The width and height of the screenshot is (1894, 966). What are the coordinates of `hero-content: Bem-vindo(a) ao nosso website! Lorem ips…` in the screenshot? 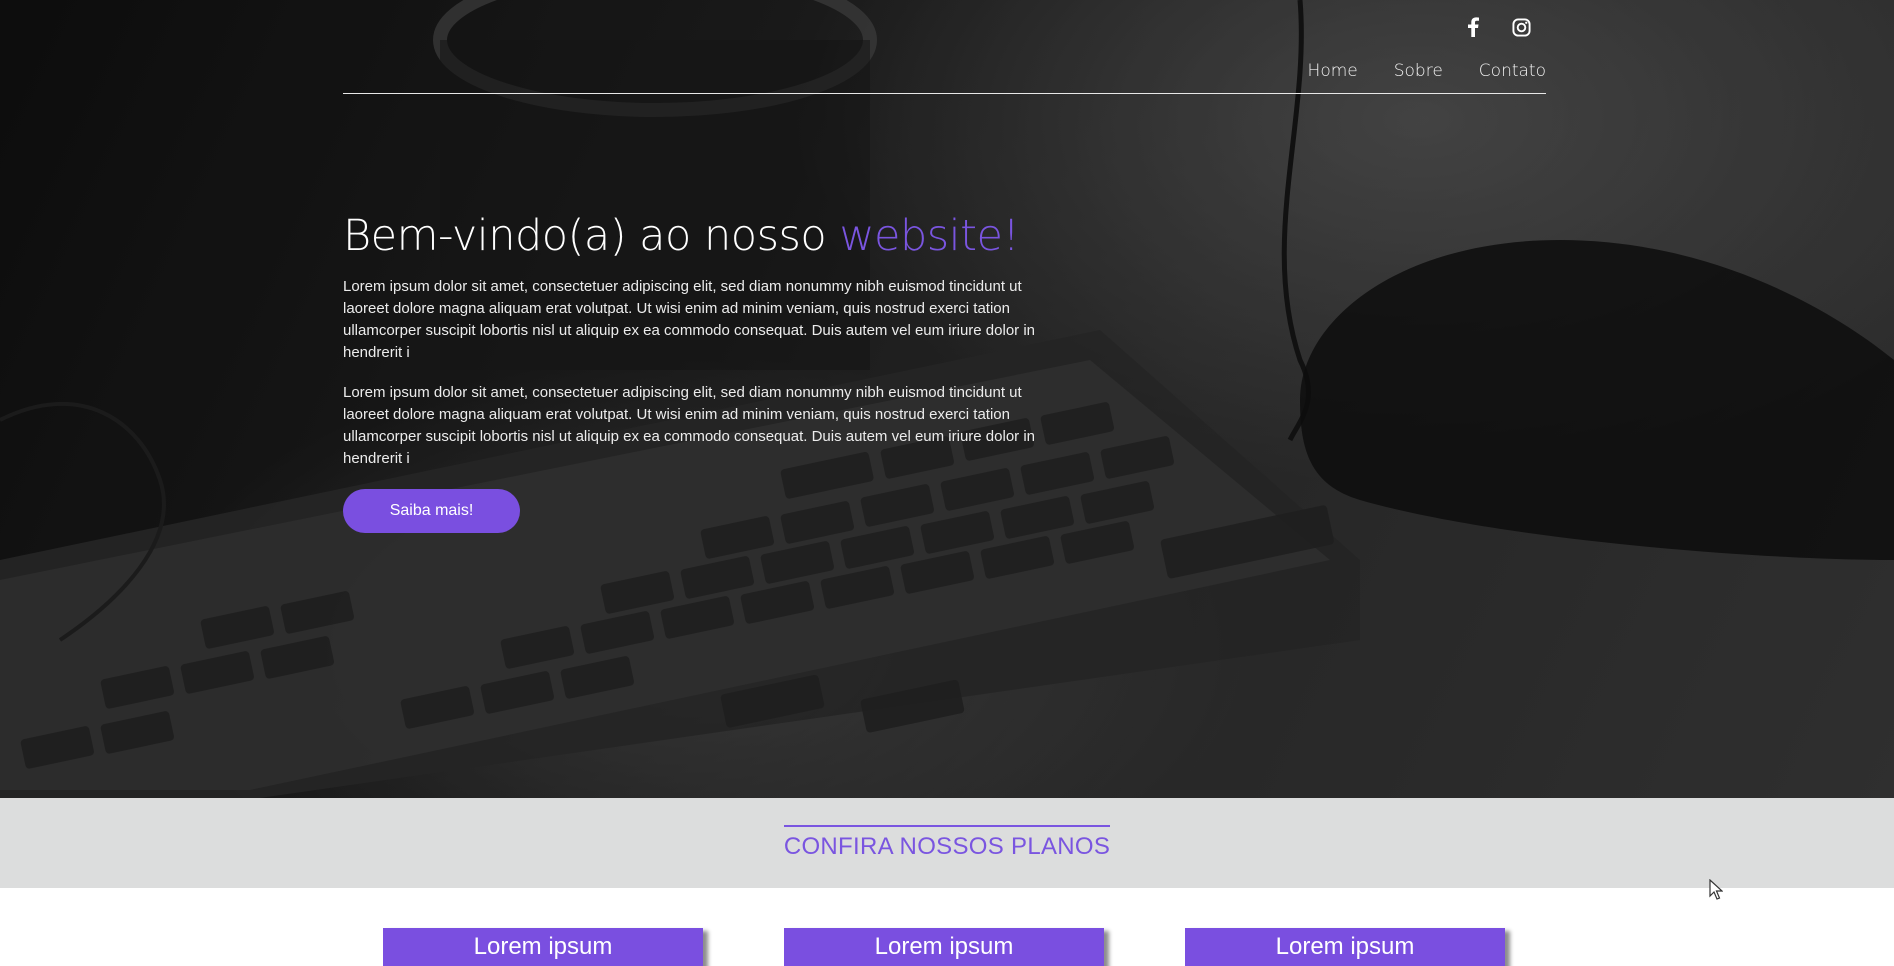 It's located at (693, 370).